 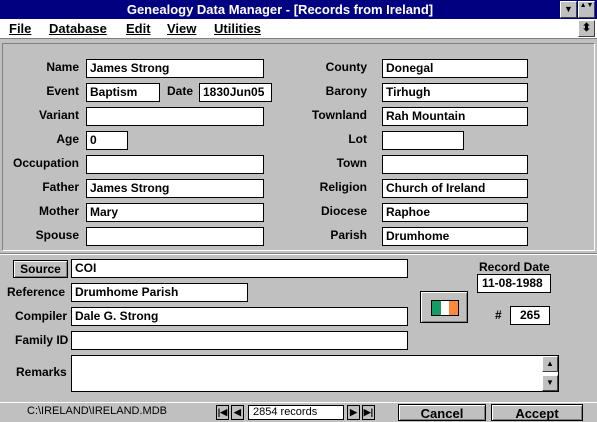 What do you see at coordinates (60, 187) in the screenshot?
I see `father-label: Father` at bounding box center [60, 187].